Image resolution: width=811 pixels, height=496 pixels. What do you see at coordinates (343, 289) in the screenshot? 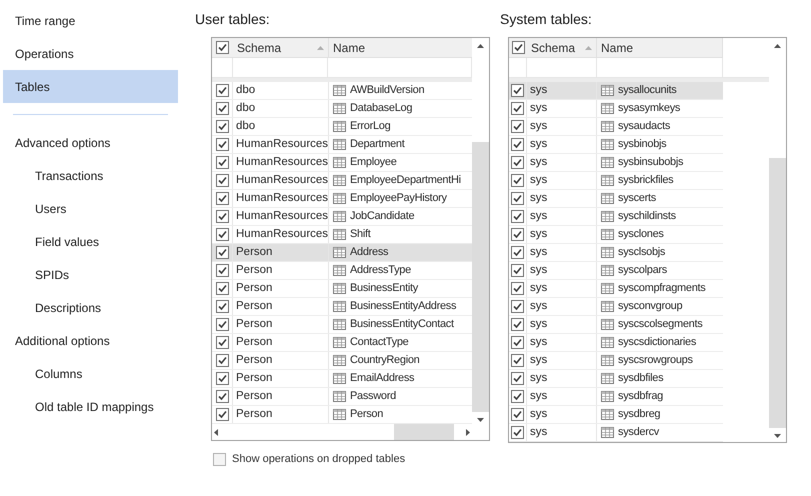
I see `table-row: Person BusinessEntity` at bounding box center [343, 289].